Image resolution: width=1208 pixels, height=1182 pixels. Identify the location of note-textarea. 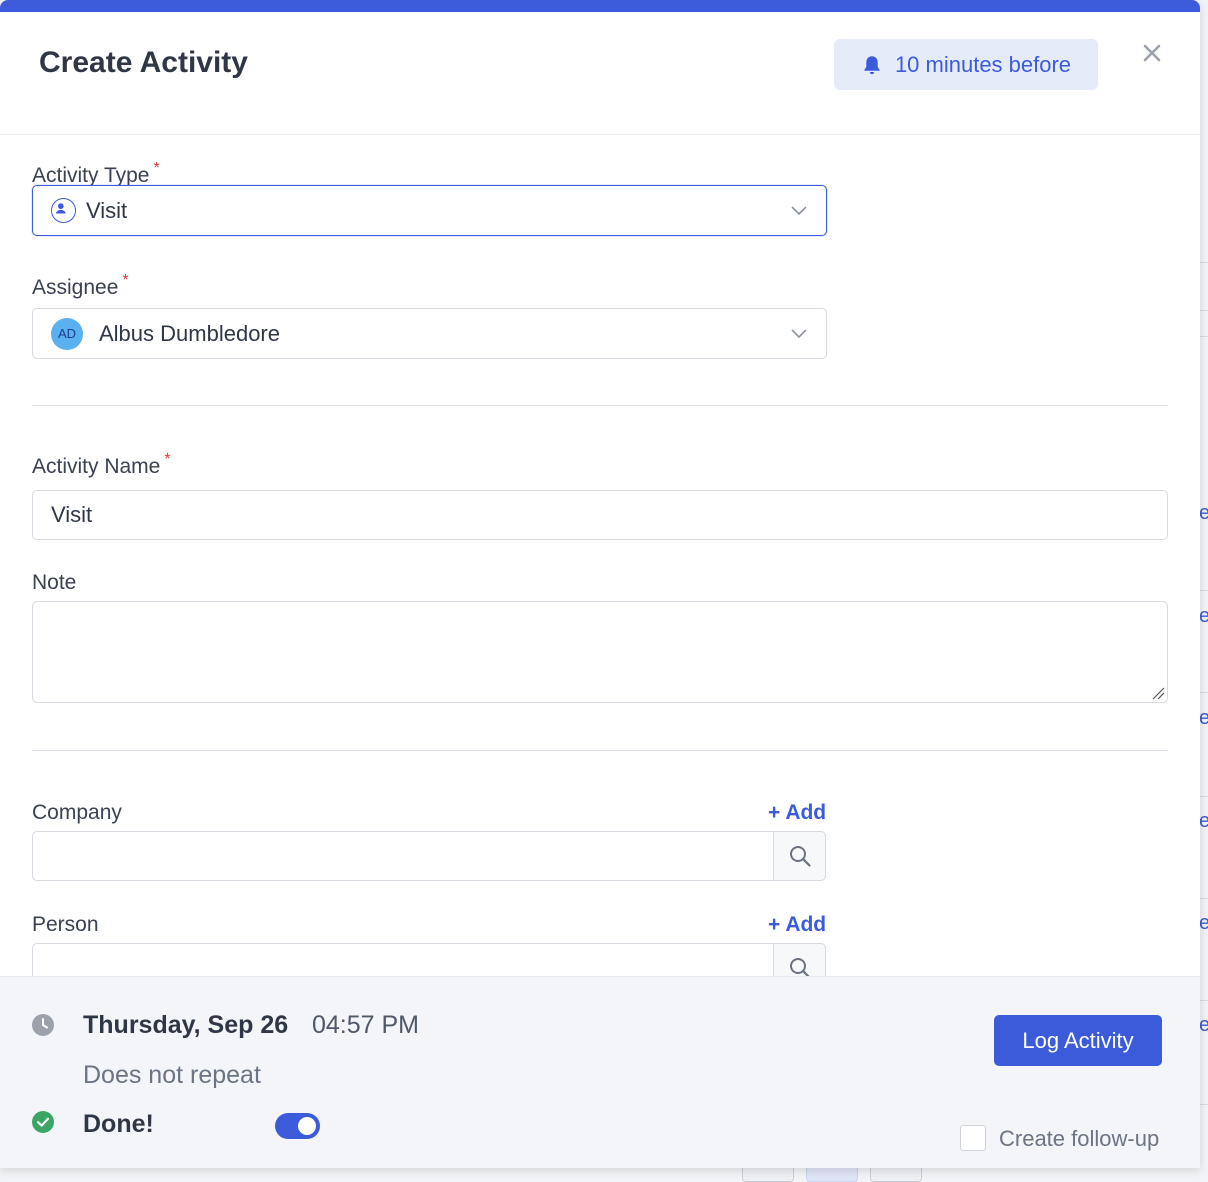
(600, 652).